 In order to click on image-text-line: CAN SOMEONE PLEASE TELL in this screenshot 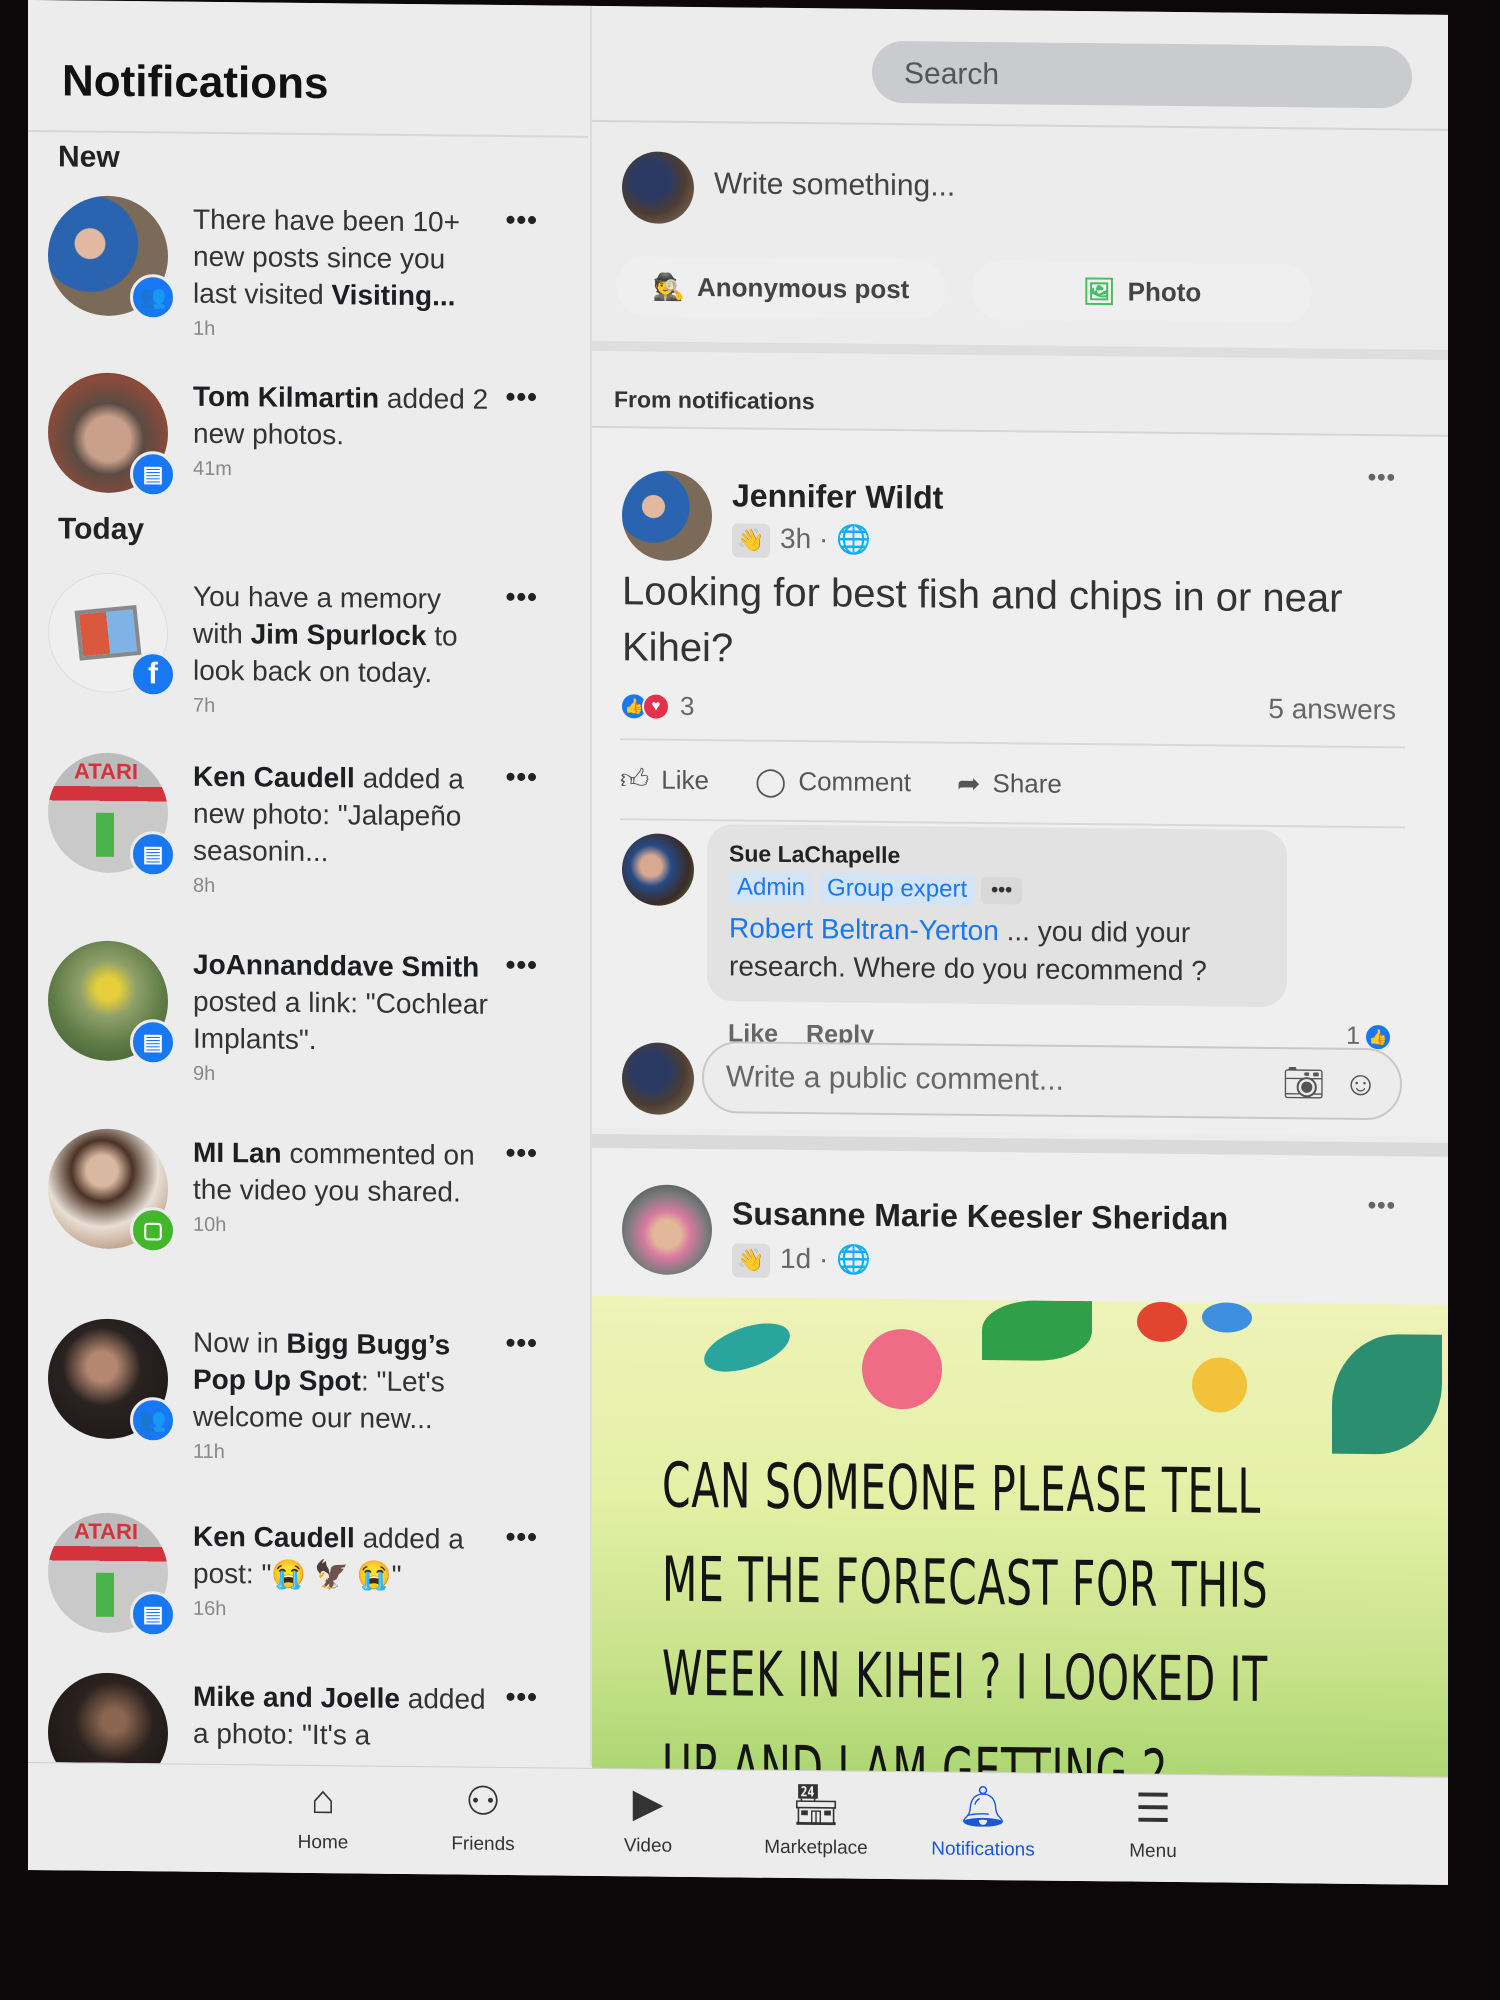, I will do `click(961, 1488)`.